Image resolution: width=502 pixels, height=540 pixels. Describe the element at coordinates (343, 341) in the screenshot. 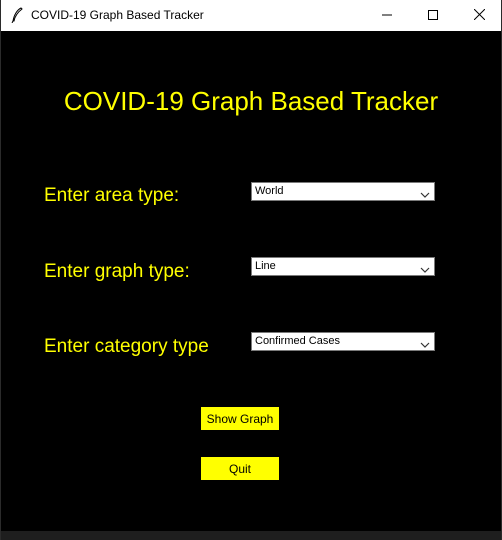

I see `category-type-select: Confirmed Cases` at that location.